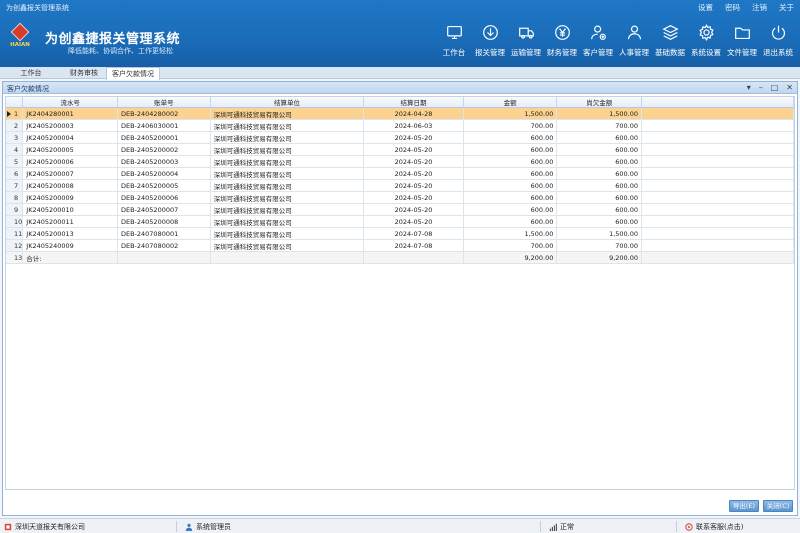 This screenshot has height=533, width=800. Describe the element at coordinates (490, 42) in the screenshot. I see `nav-customs: 报关管理` at that location.